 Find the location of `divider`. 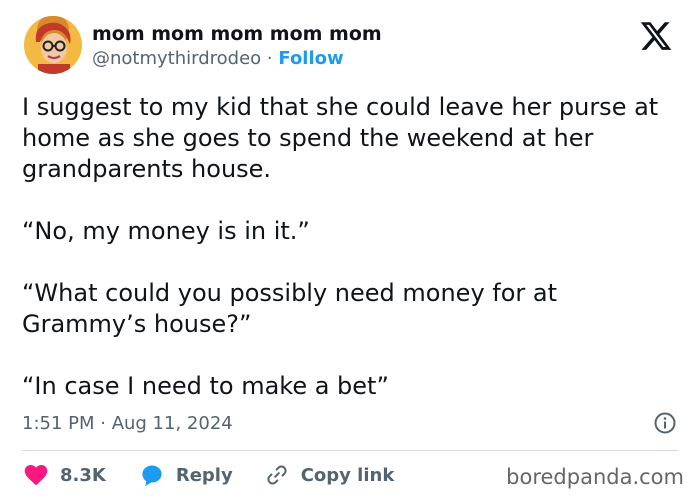

divider is located at coordinates (350, 450).